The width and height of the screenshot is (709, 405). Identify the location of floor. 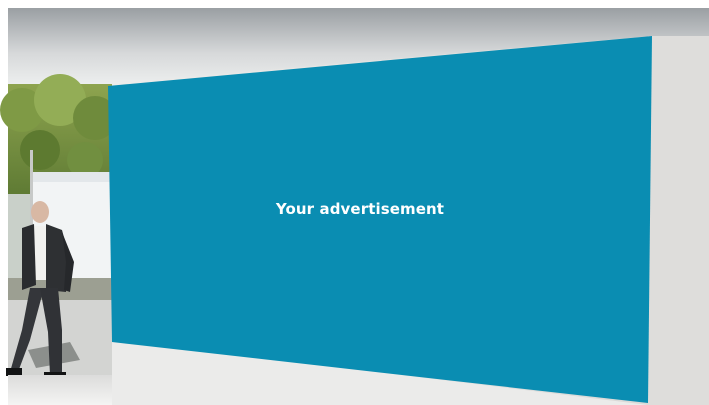
(60, 390).